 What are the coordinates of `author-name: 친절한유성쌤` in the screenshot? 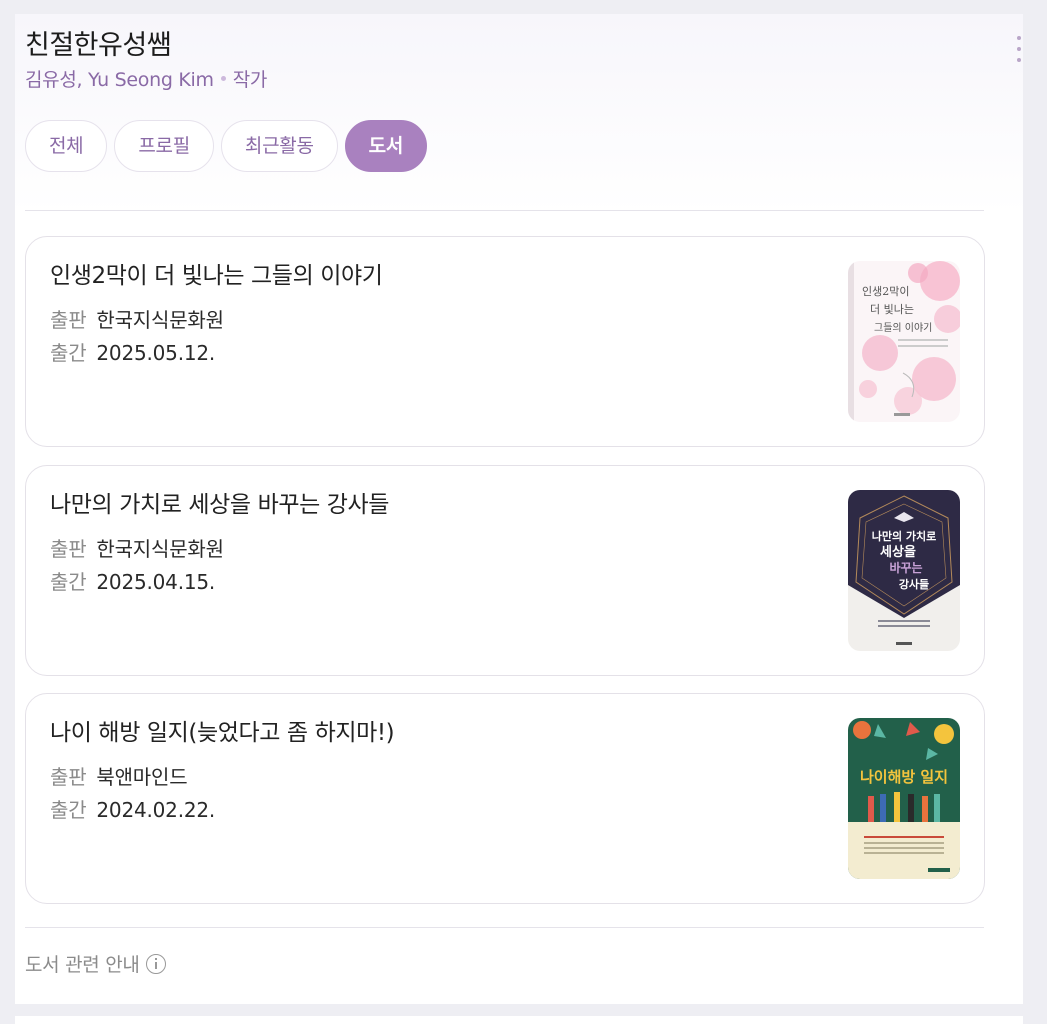 It's located at (98, 45).